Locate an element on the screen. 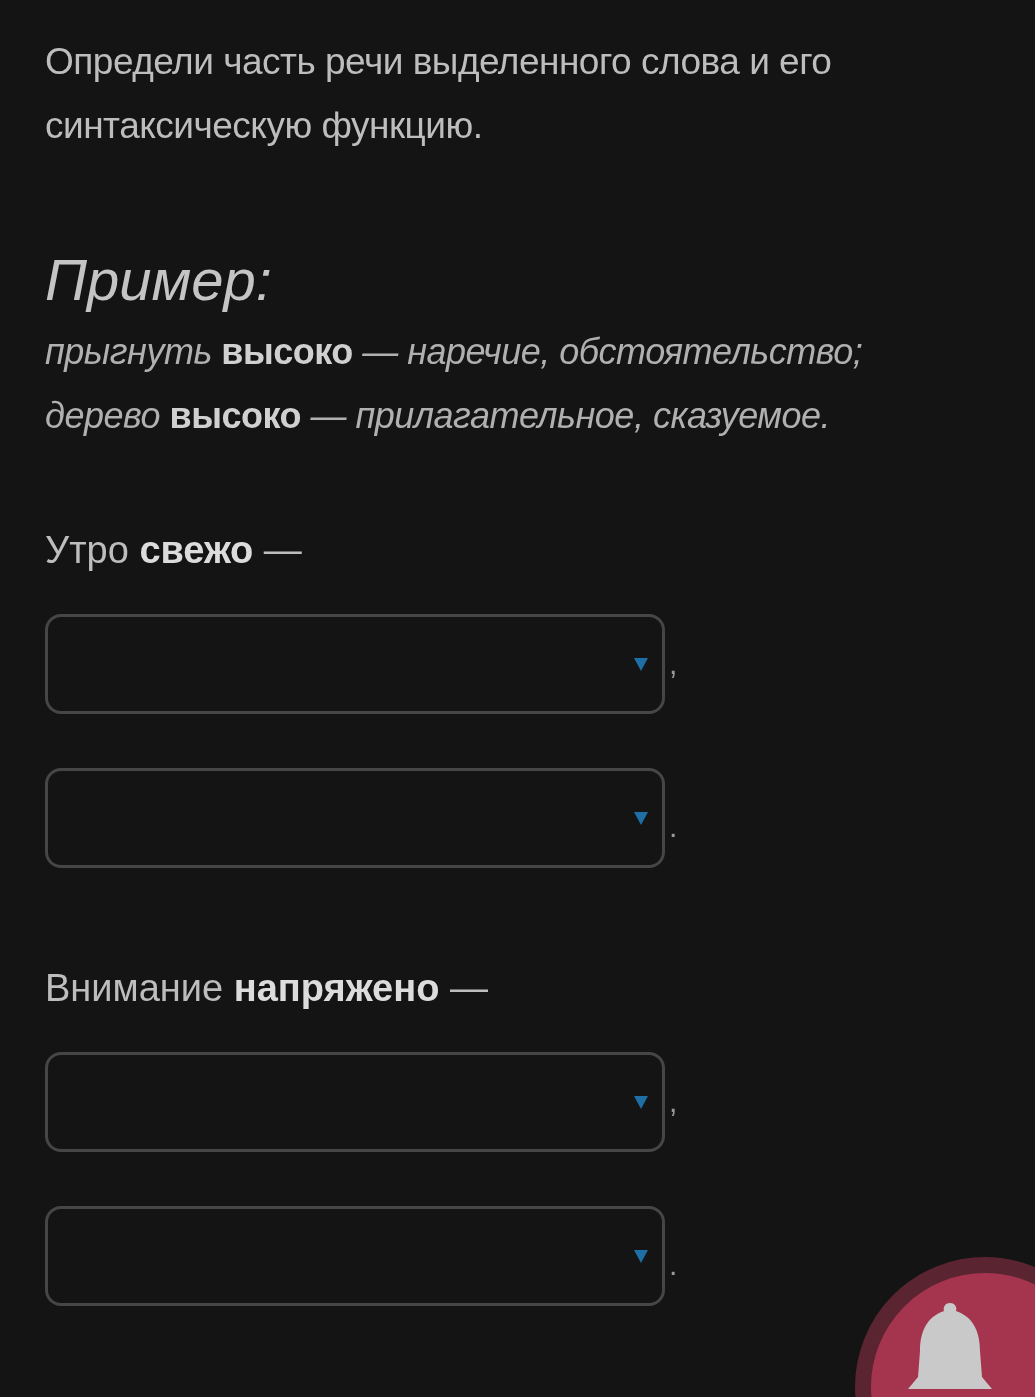 The height and width of the screenshot is (1397, 1035). example-line: дерево высоко — прилагательное, сказуемое. is located at coordinates (438, 416).